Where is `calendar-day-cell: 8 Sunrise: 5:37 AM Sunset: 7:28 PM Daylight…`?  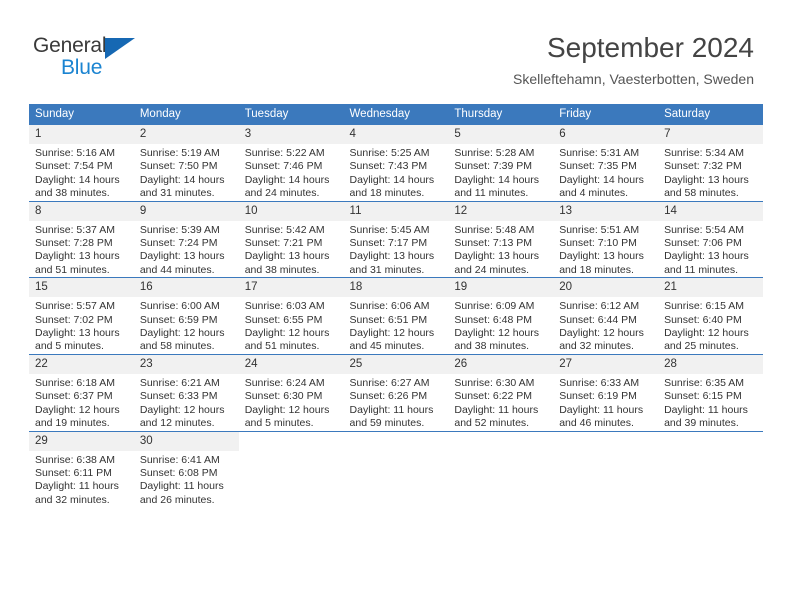 calendar-day-cell: 8 Sunrise: 5:37 AM Sunset: 7:28 PM Daylight… is located at coordinates (81, 239).